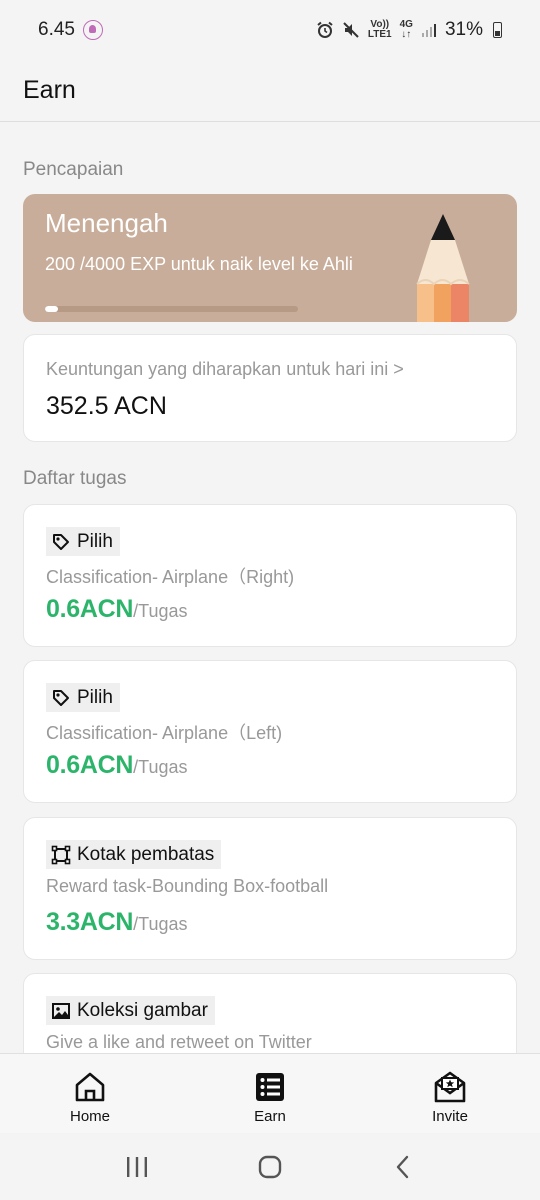 Image resolution: width=540 pixels, height=1200 pixels. What do you see at coordinates (443, 268) in the screenshot?
I see `pencil-icon` at bounding box center [443, 268].